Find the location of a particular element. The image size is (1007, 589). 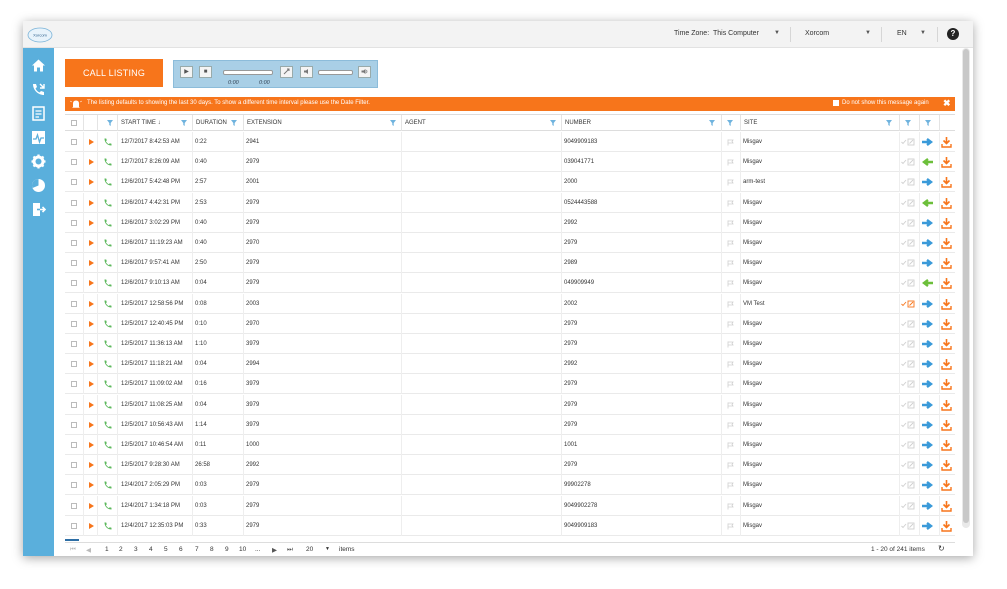

page-number: 1 is located at coordinates (107, 549).